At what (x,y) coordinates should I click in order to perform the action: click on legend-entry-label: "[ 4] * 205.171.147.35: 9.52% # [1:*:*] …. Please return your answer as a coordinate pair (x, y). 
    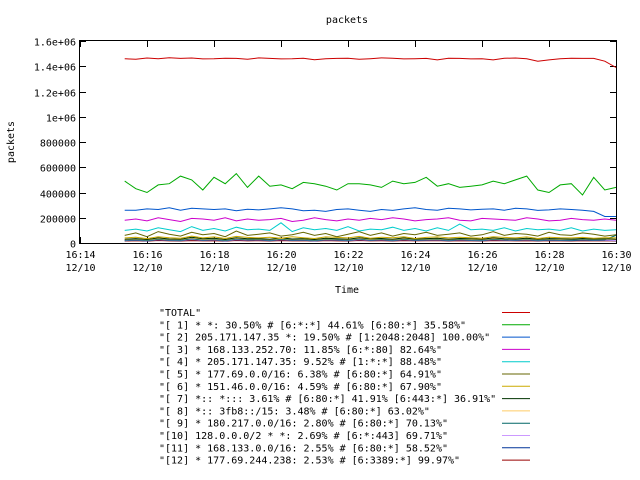
    Looking at the image, I should click on (300, 362).